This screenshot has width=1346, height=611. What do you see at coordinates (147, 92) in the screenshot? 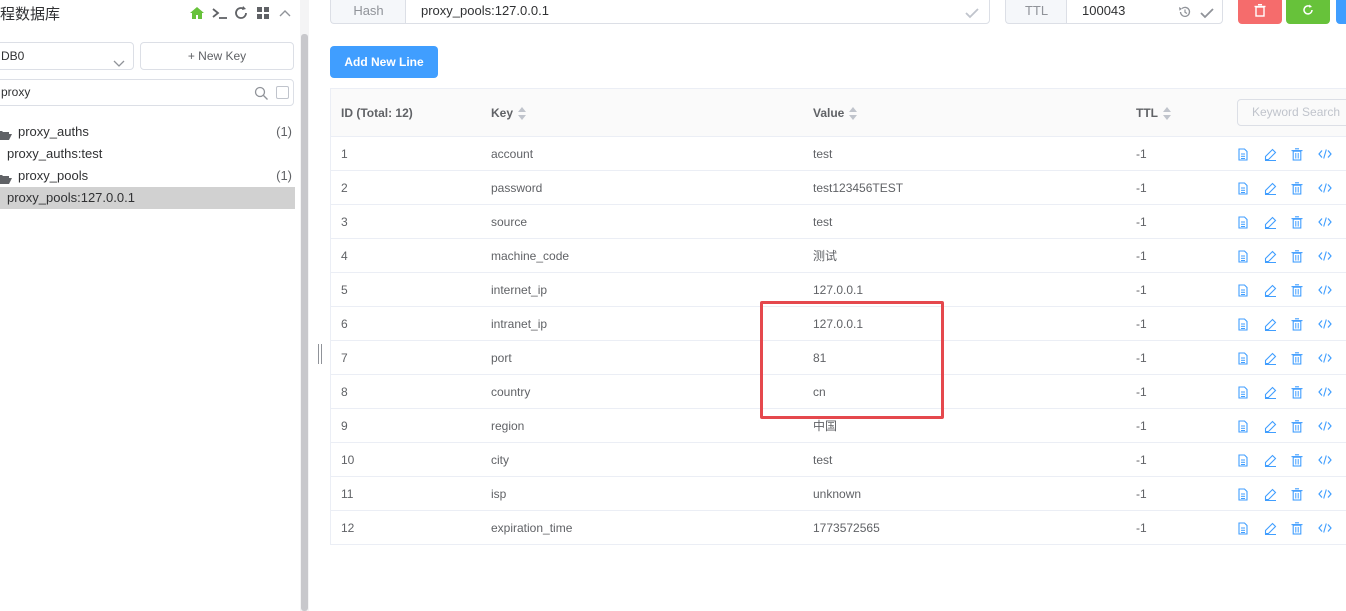
I see `key-search-input: proxy` at bounding box center [147, 92].